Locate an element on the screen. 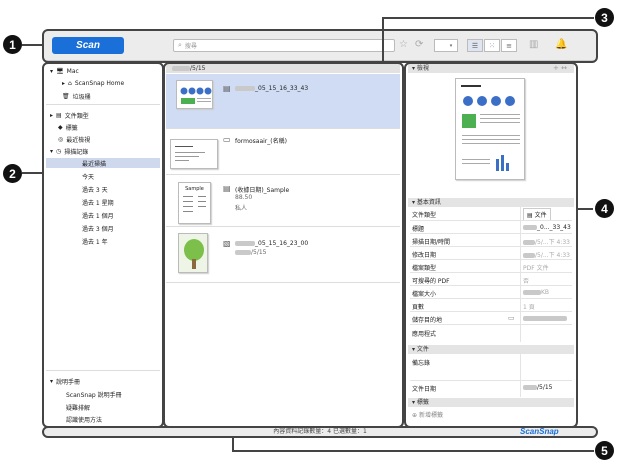  callout-4: 4 is located at coordinates (604, 208).